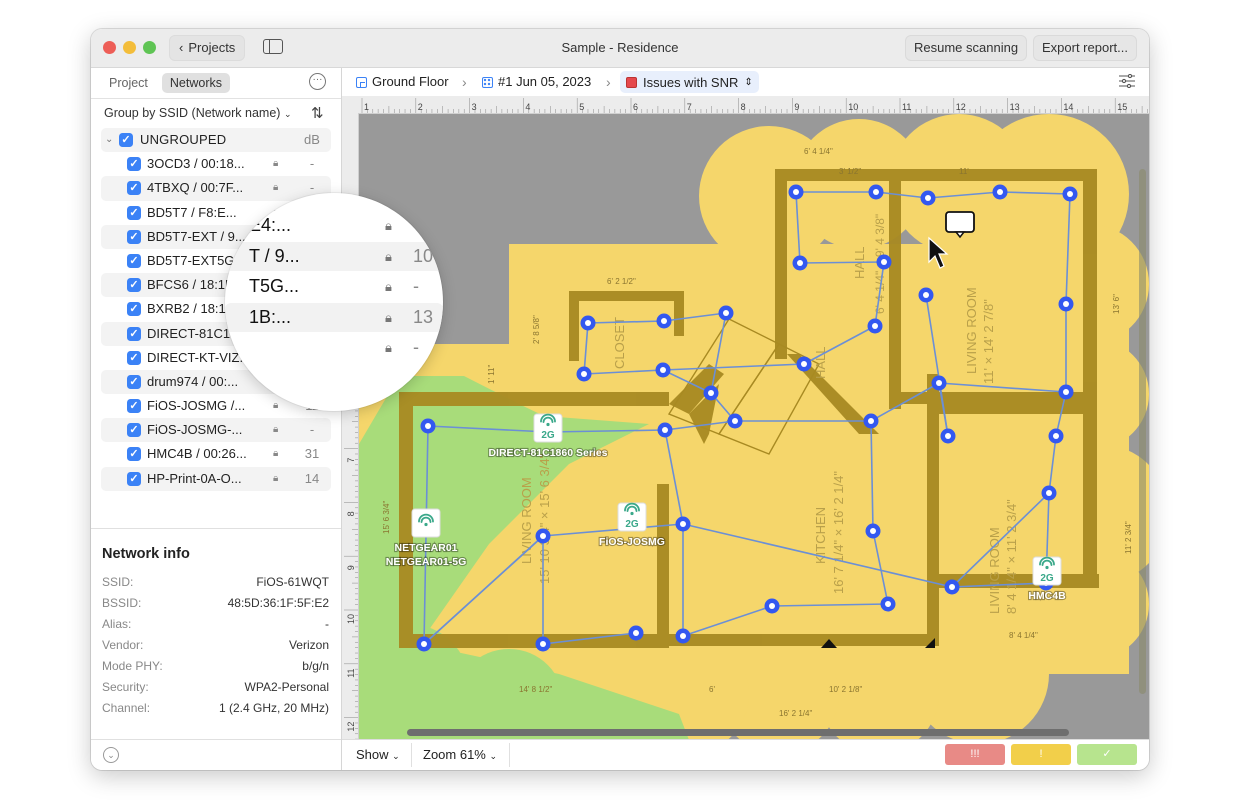 This screenshot has height=800, width=1240. Describe the element at coordinates (317, 81) in the screenshot. I see `more-options-icon: ···` at that location.